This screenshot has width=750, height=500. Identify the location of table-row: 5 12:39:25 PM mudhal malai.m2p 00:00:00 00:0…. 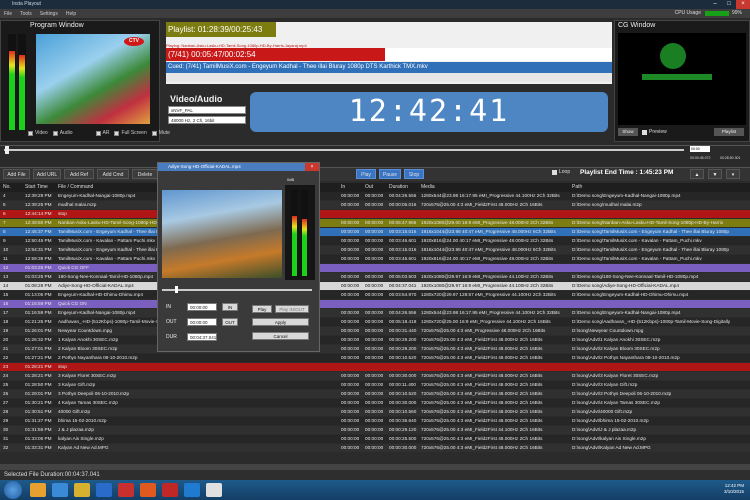
(375, 205).